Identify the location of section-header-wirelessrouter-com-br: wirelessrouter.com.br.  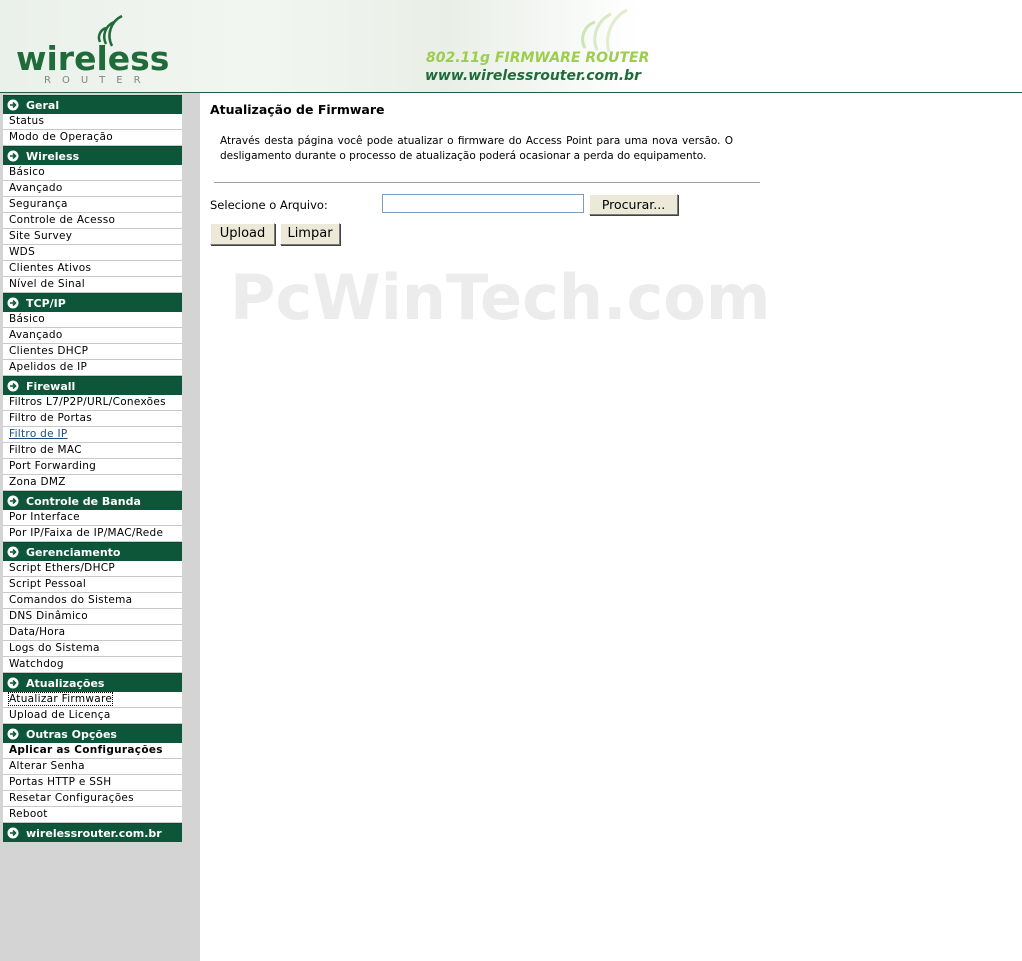
(92, 832).